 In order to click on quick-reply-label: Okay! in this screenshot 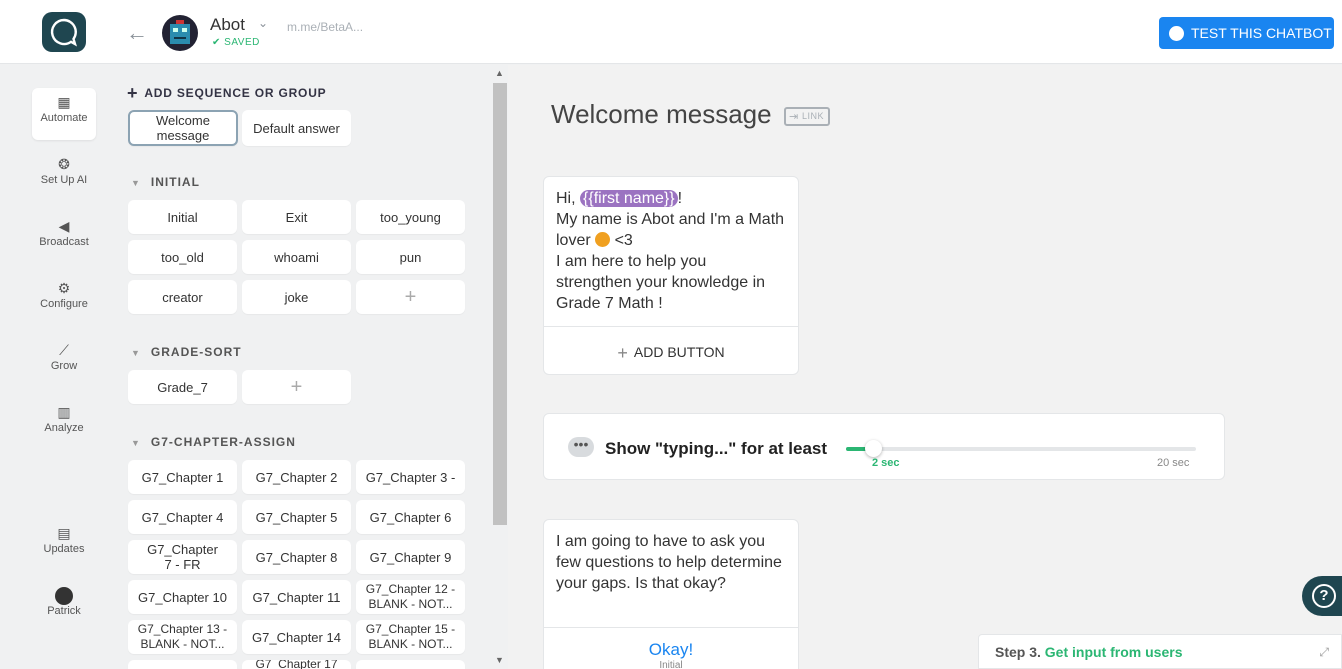, I will do `click(671, 649)`.